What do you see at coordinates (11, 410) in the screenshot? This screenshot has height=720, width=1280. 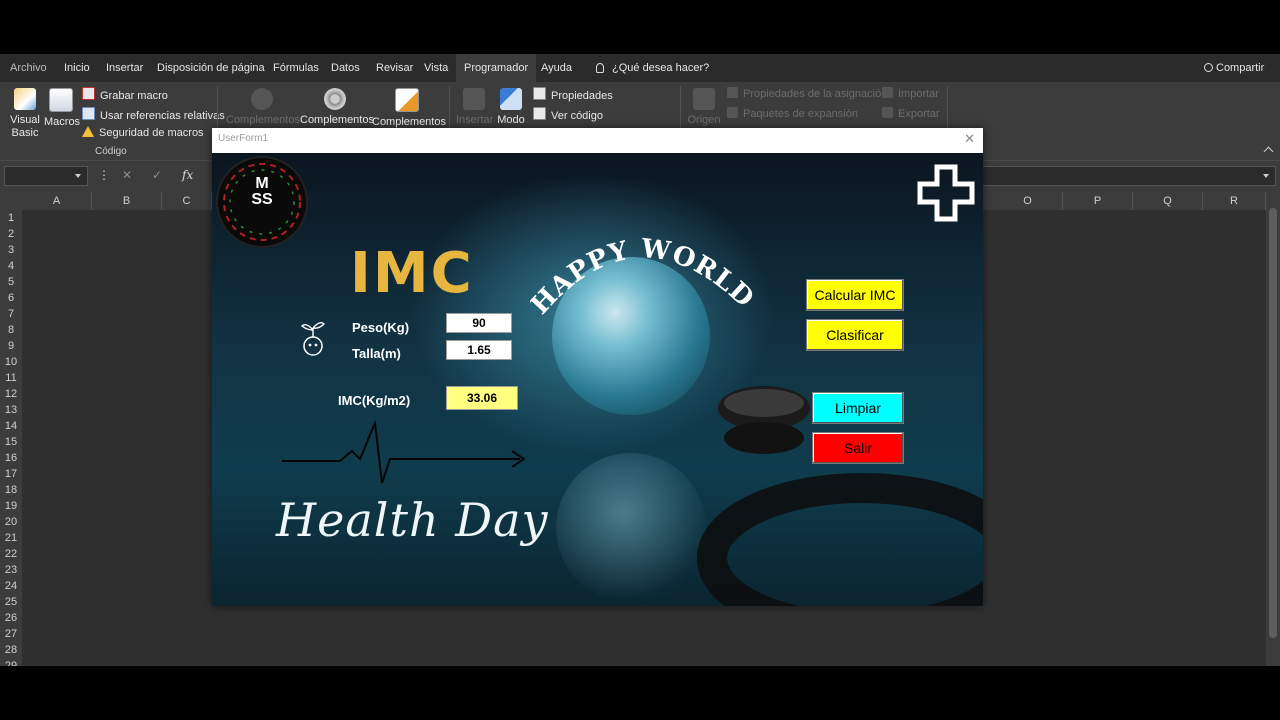 I see `row-header: 13` at bounding box center [11, 410].